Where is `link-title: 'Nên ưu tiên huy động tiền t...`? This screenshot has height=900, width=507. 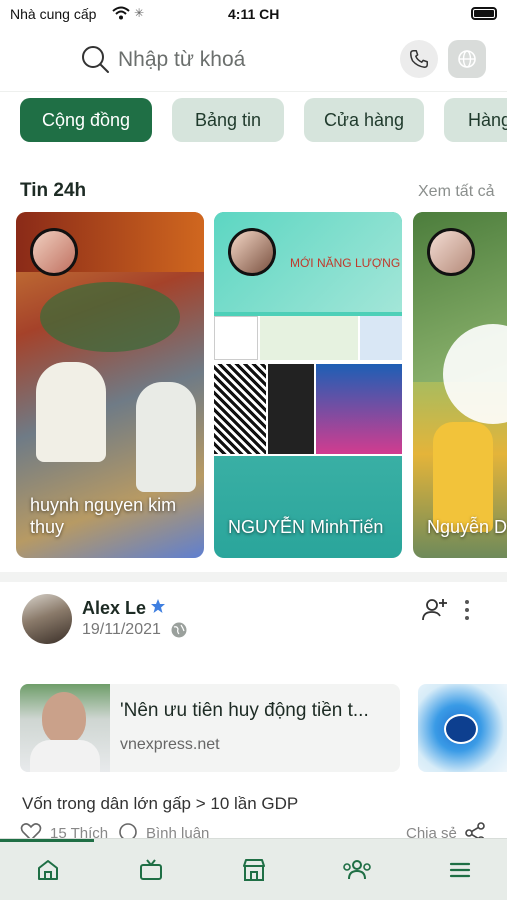 link-title: 'Nên ưu tiên huy động tiền t... is located at coordinates (244, 710).